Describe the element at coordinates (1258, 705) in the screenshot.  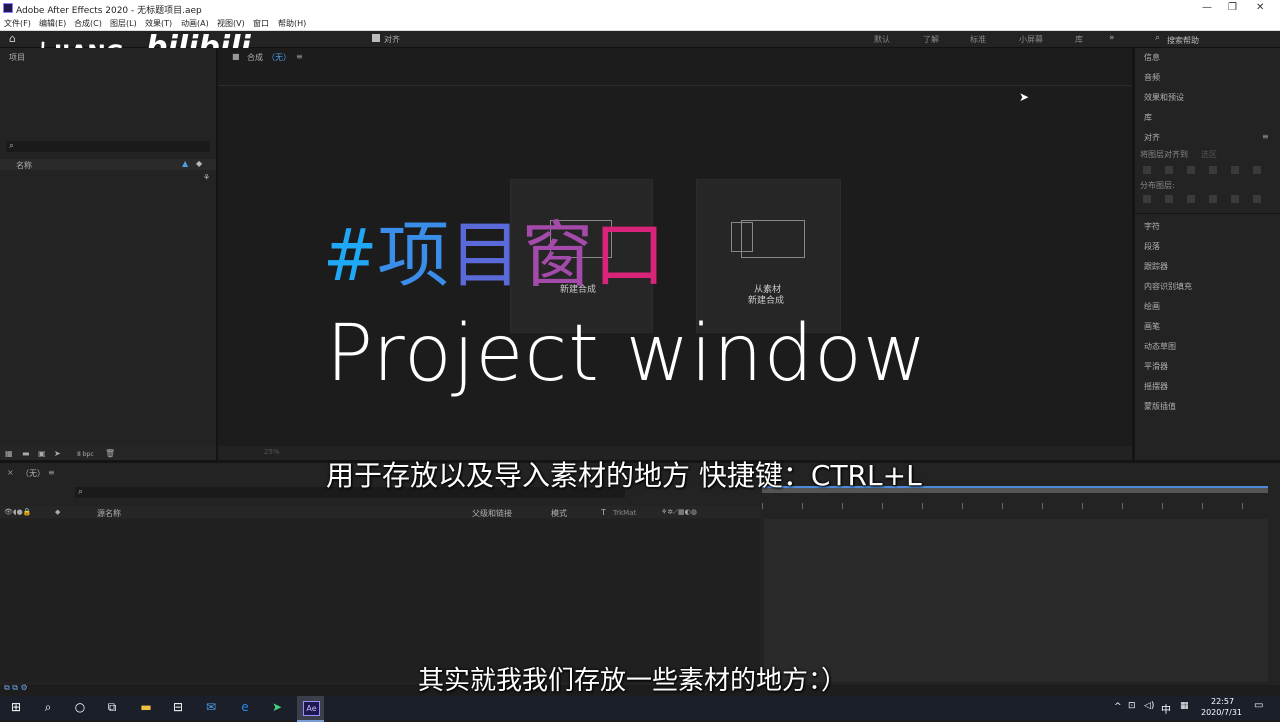
I see `notifications-icon: ▭` at that location.